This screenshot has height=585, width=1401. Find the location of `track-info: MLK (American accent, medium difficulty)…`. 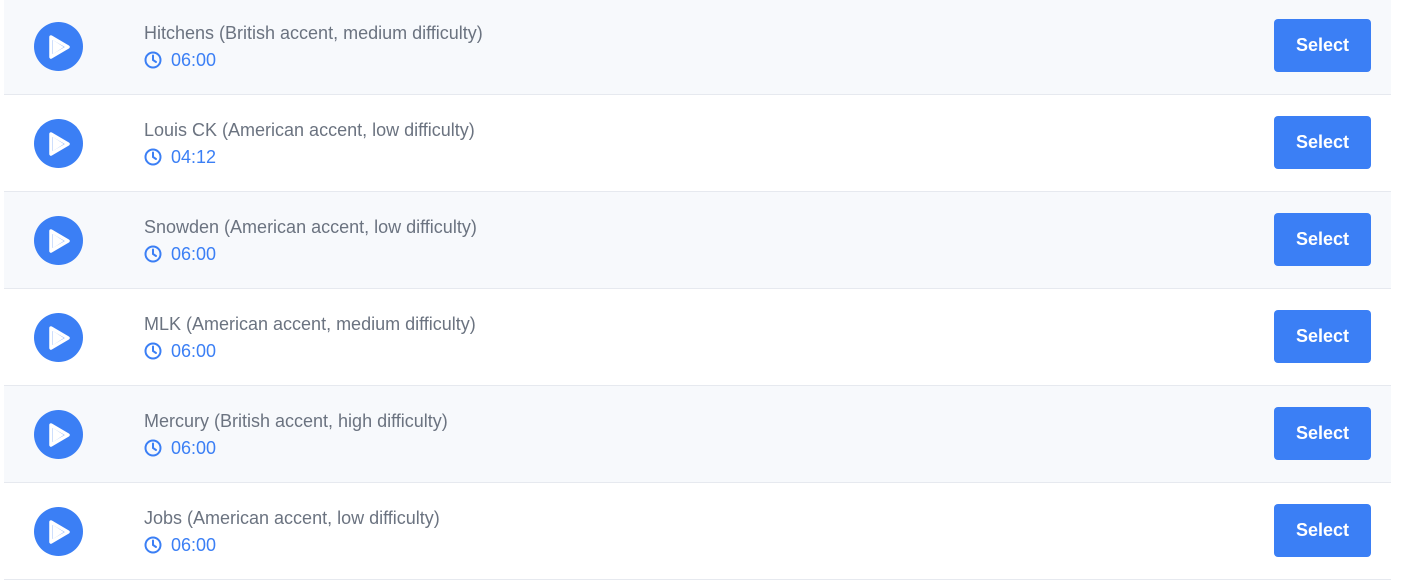

track-info: MLK (American accent, medium difficulty)… is located at coordinates (310, 337).